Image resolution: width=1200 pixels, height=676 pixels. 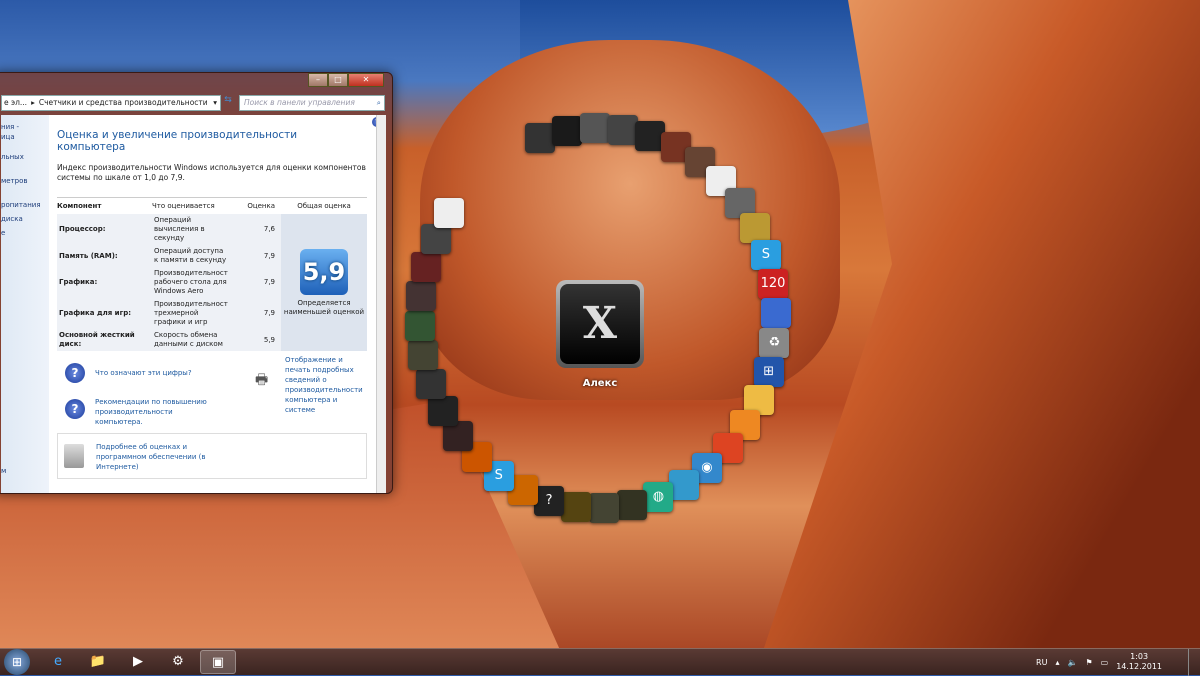 I want to click on start-button: ⊞, so click(x=17, y=662).